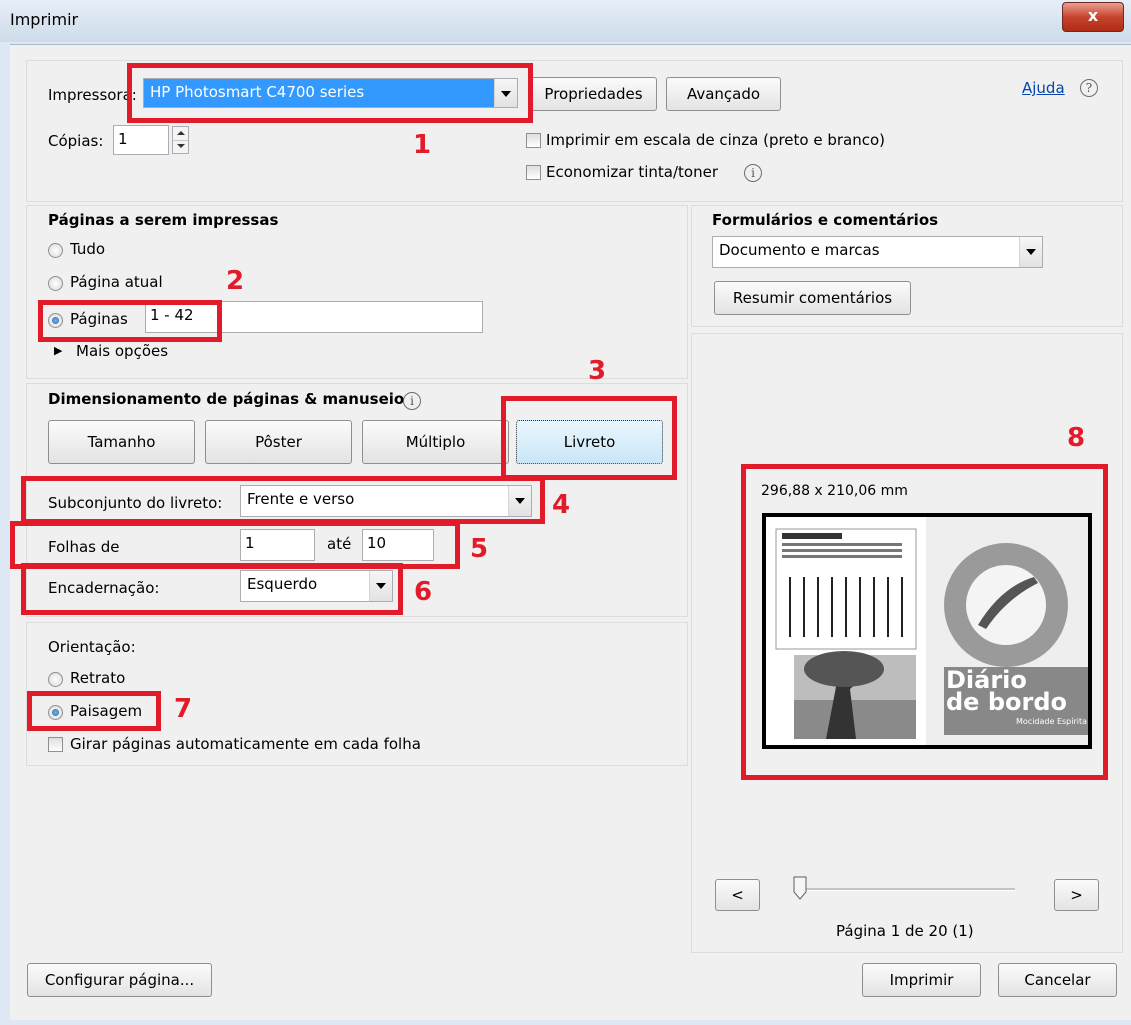 The image size is (1131, 1025). What do you see at coordinates (1043, 88) in the screenshot?
I see `help-link: Ajuda` at bounding box center [1043, 88].